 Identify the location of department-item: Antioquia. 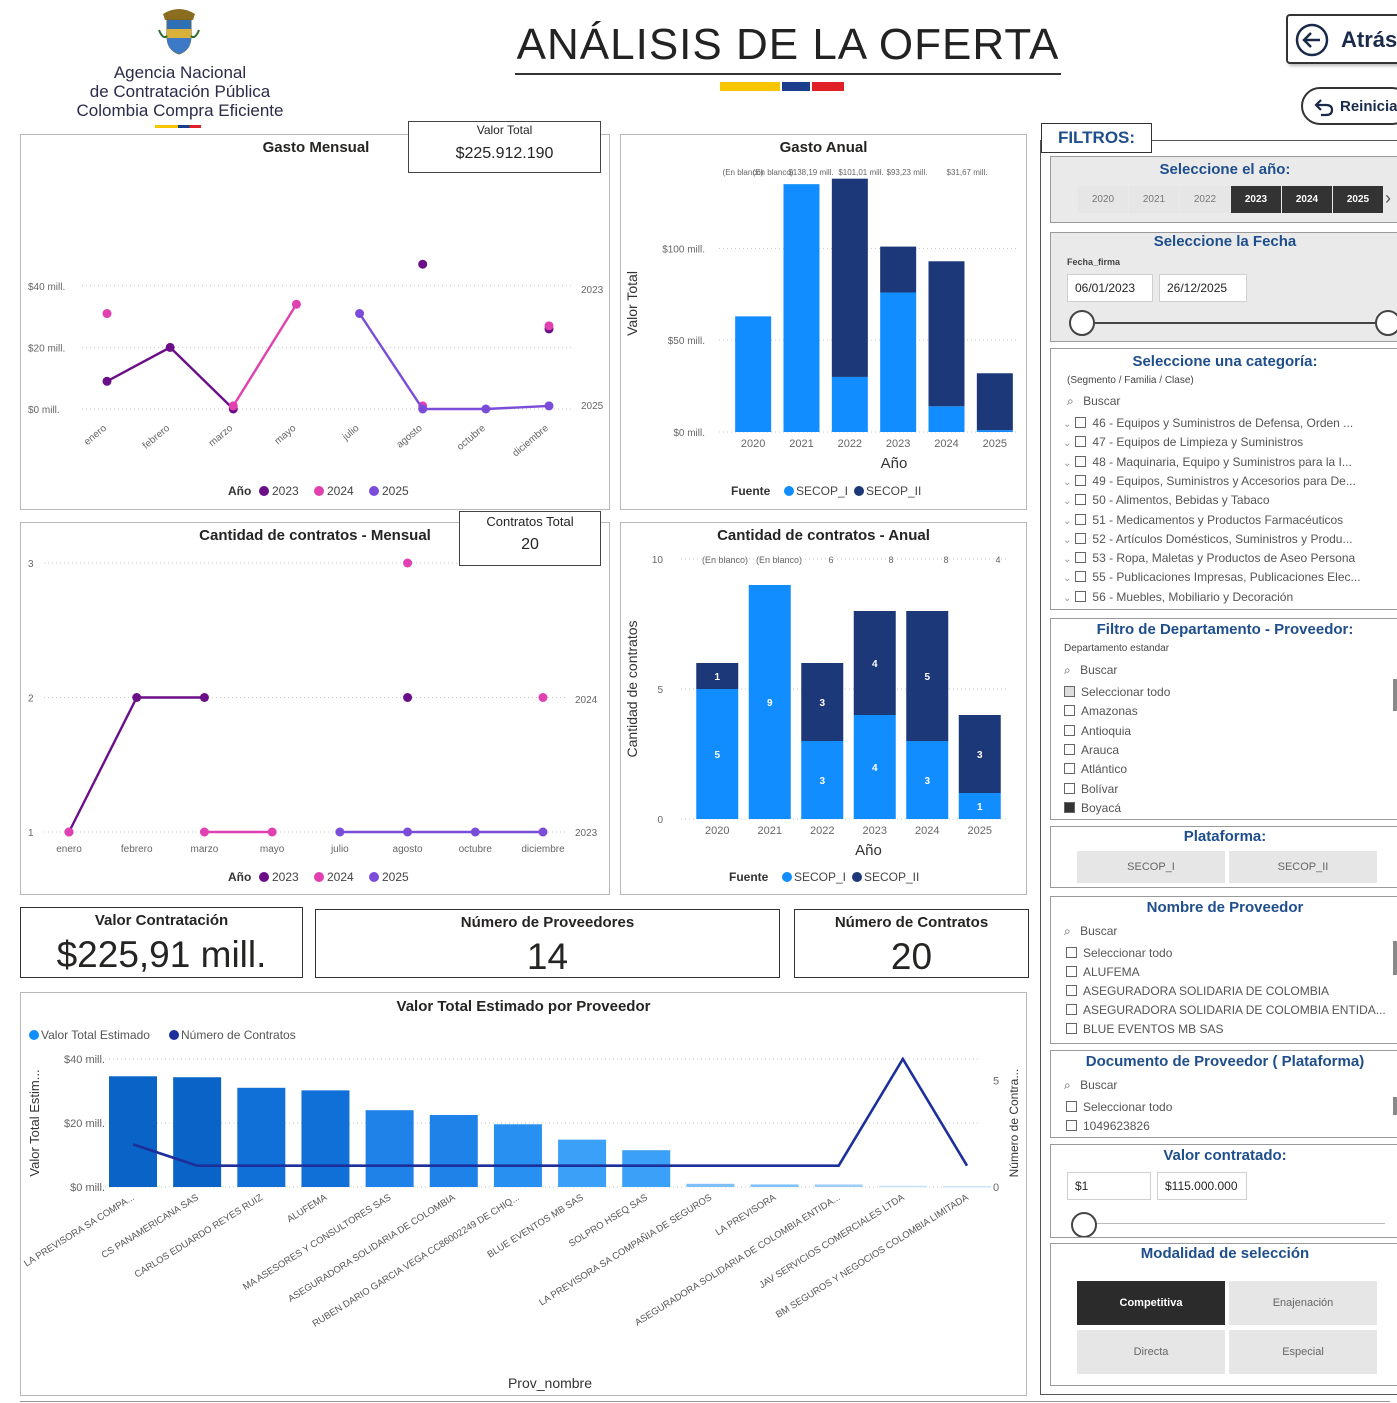
(1097, 731).